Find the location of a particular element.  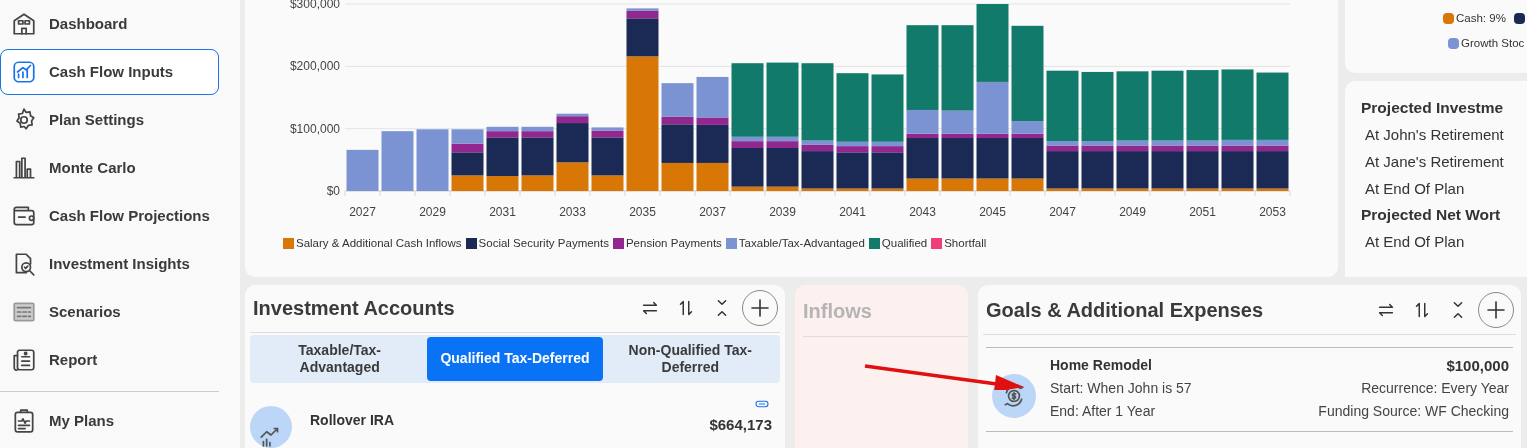

axis-label: 2033 is located at coordinates (572, 212).